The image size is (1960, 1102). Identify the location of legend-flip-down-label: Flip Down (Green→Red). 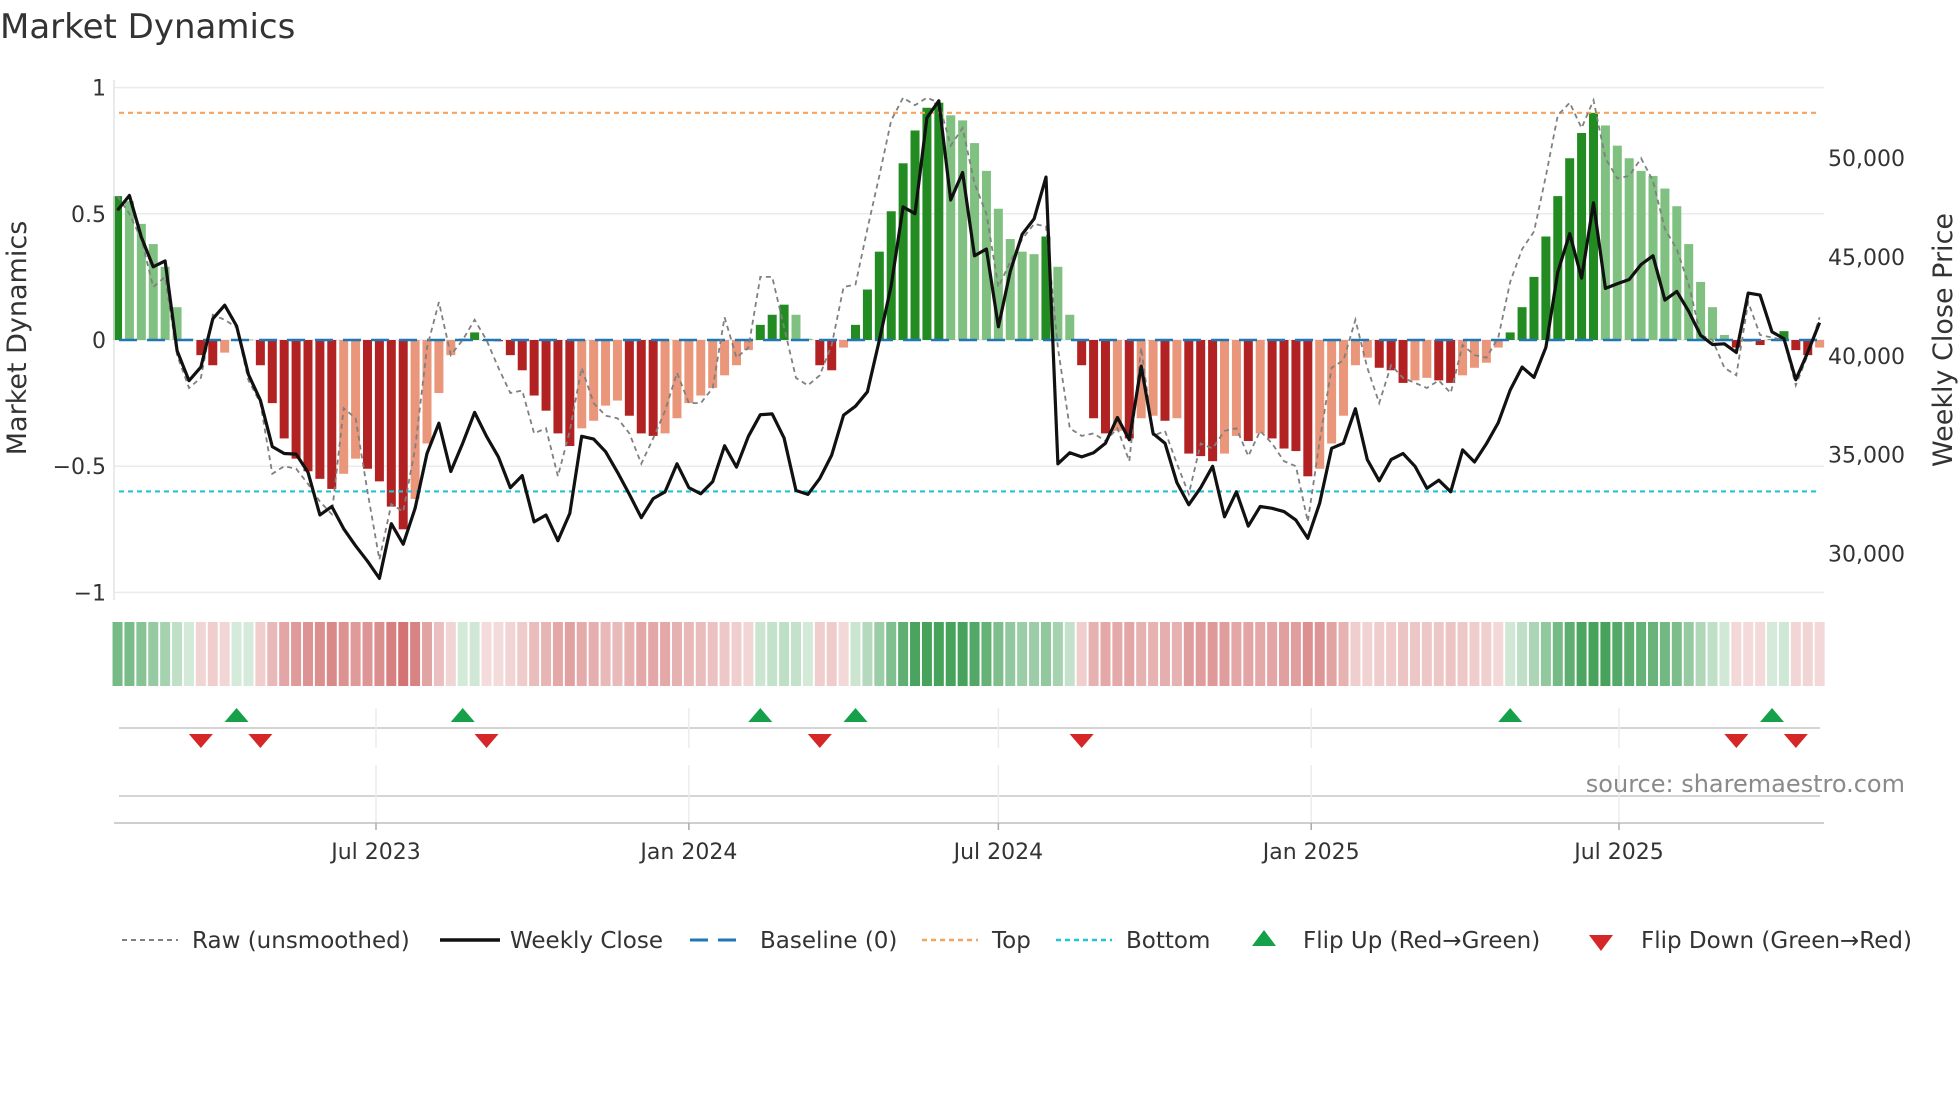
(1776, 941).